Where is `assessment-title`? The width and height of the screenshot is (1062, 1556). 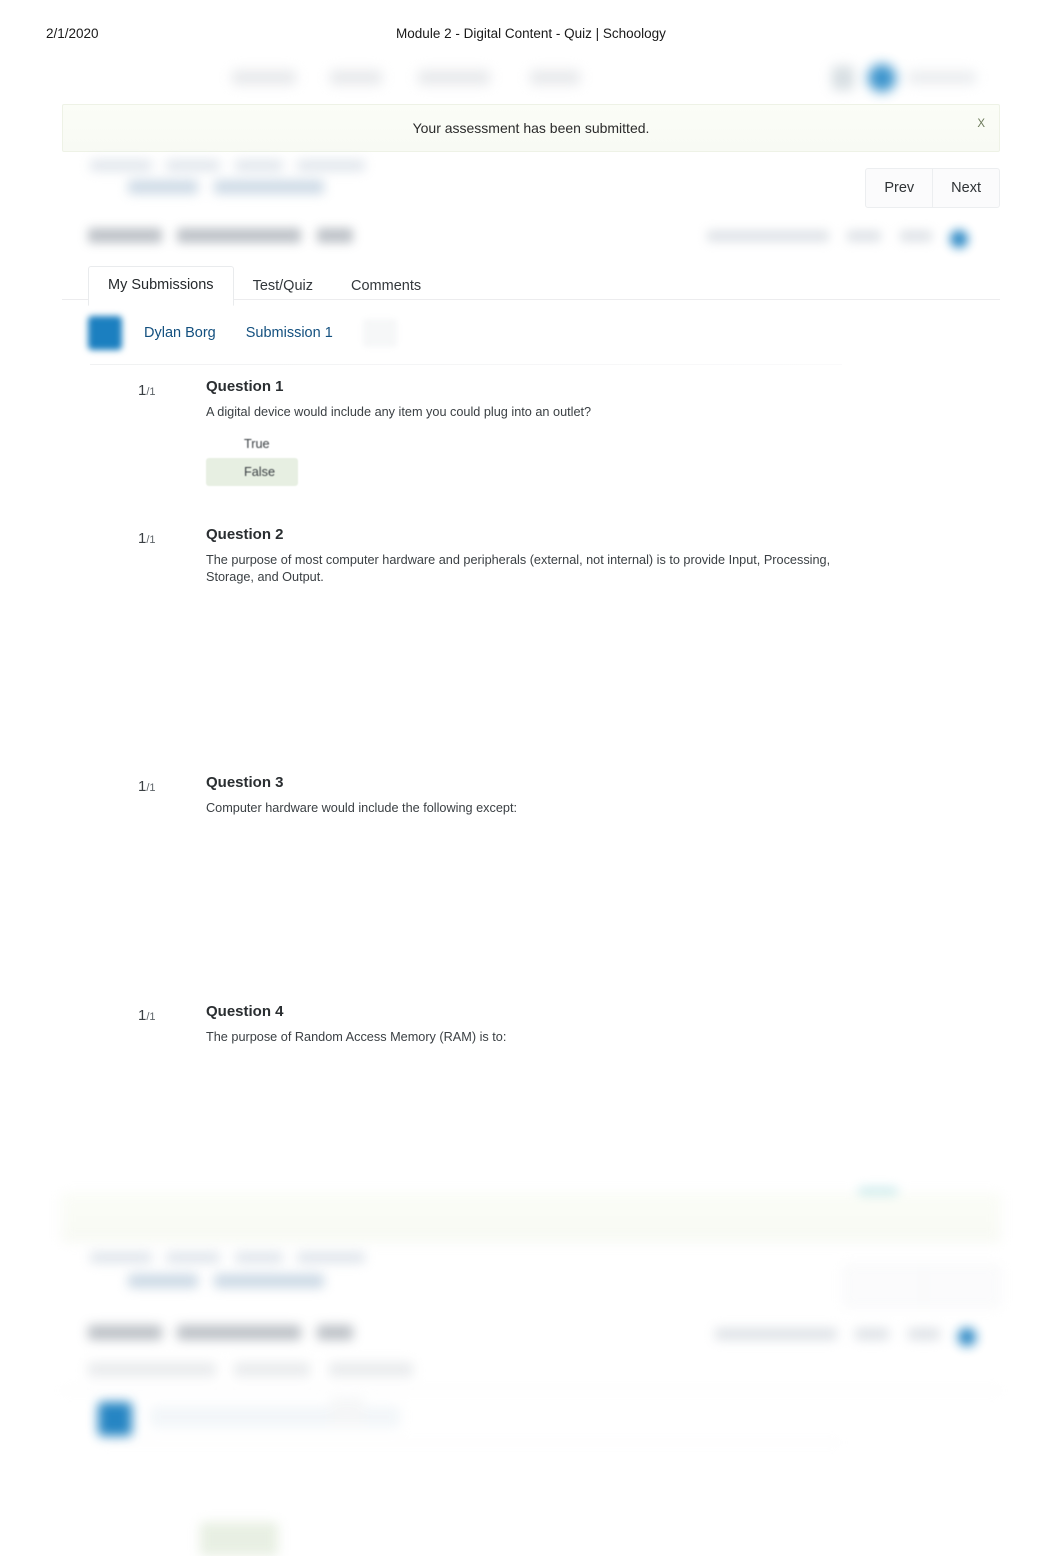 assessment-title is located at coordinates (226, 237).